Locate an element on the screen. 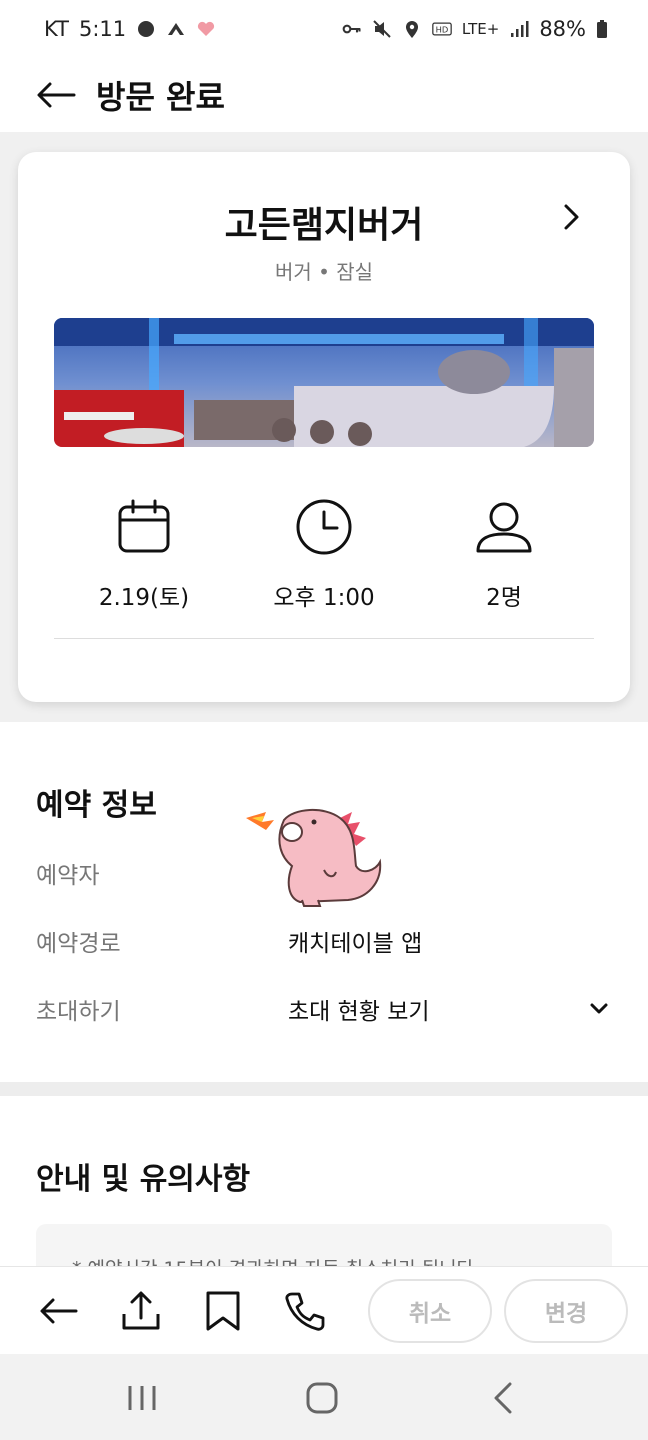 The width and height of the screenshot is (648, 1440). clock-icon is located at coordinates (324, 527).